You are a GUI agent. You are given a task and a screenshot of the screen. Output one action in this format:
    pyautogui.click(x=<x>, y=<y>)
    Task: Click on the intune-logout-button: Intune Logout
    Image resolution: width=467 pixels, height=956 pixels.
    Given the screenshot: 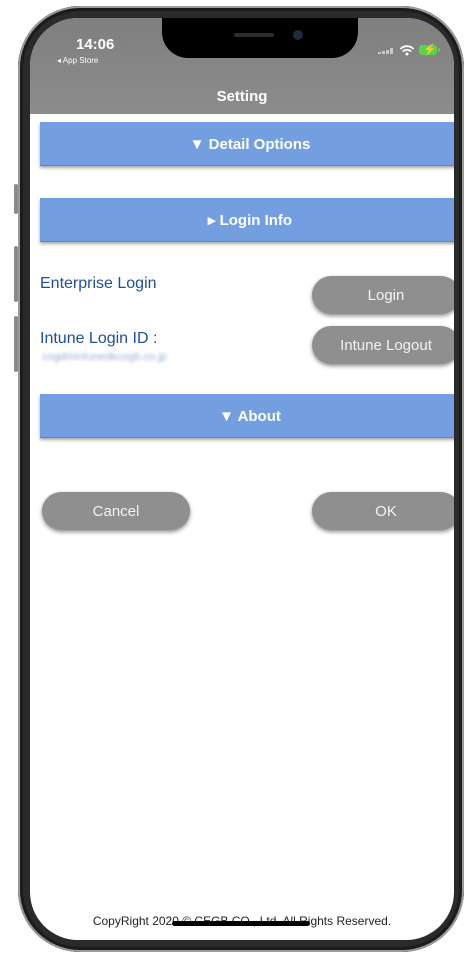 What is the action you would take?
    pyautogui.click(x=383, y=345)
    